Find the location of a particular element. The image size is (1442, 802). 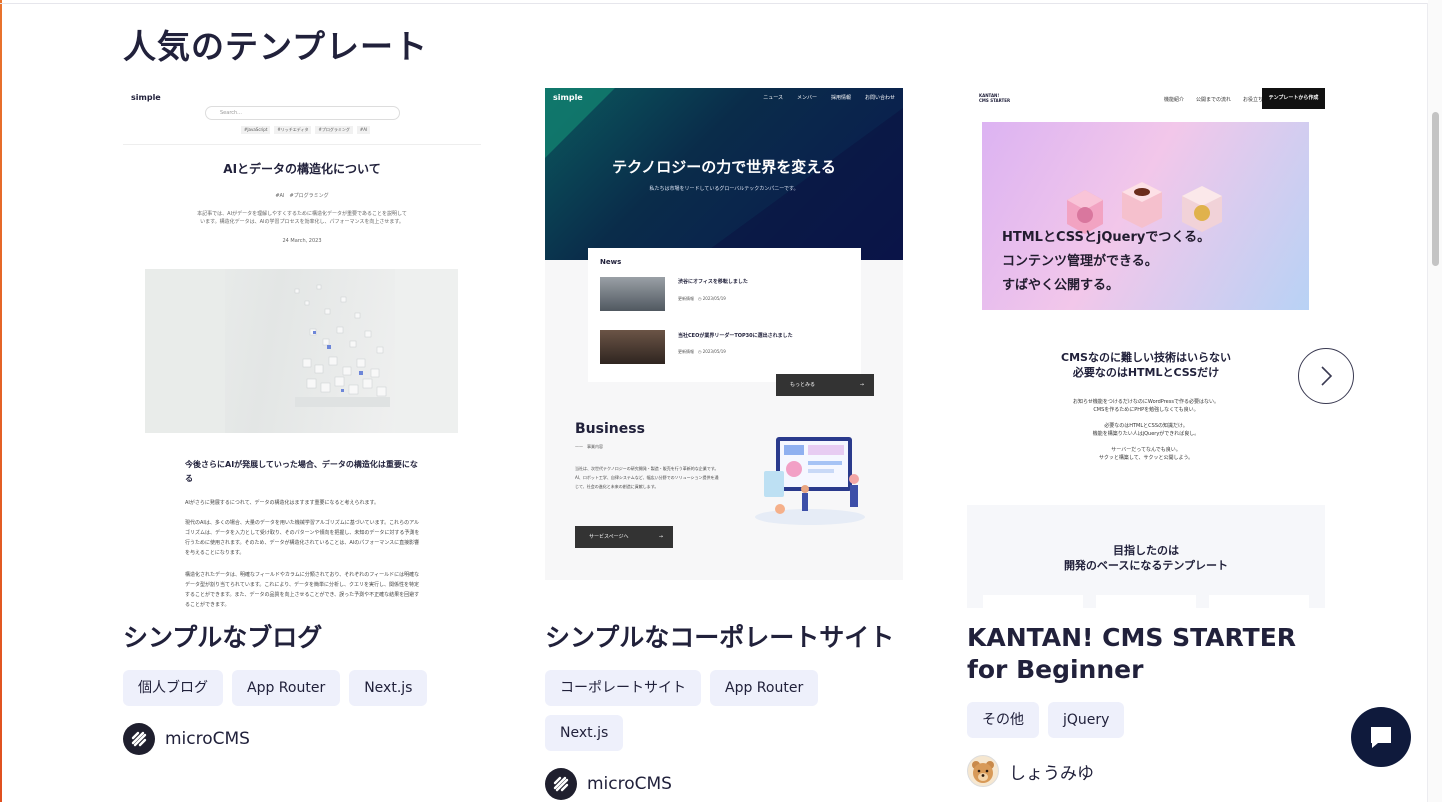

card-title: シンプルなコーポレートサイト is located at coordinates (724, 638).